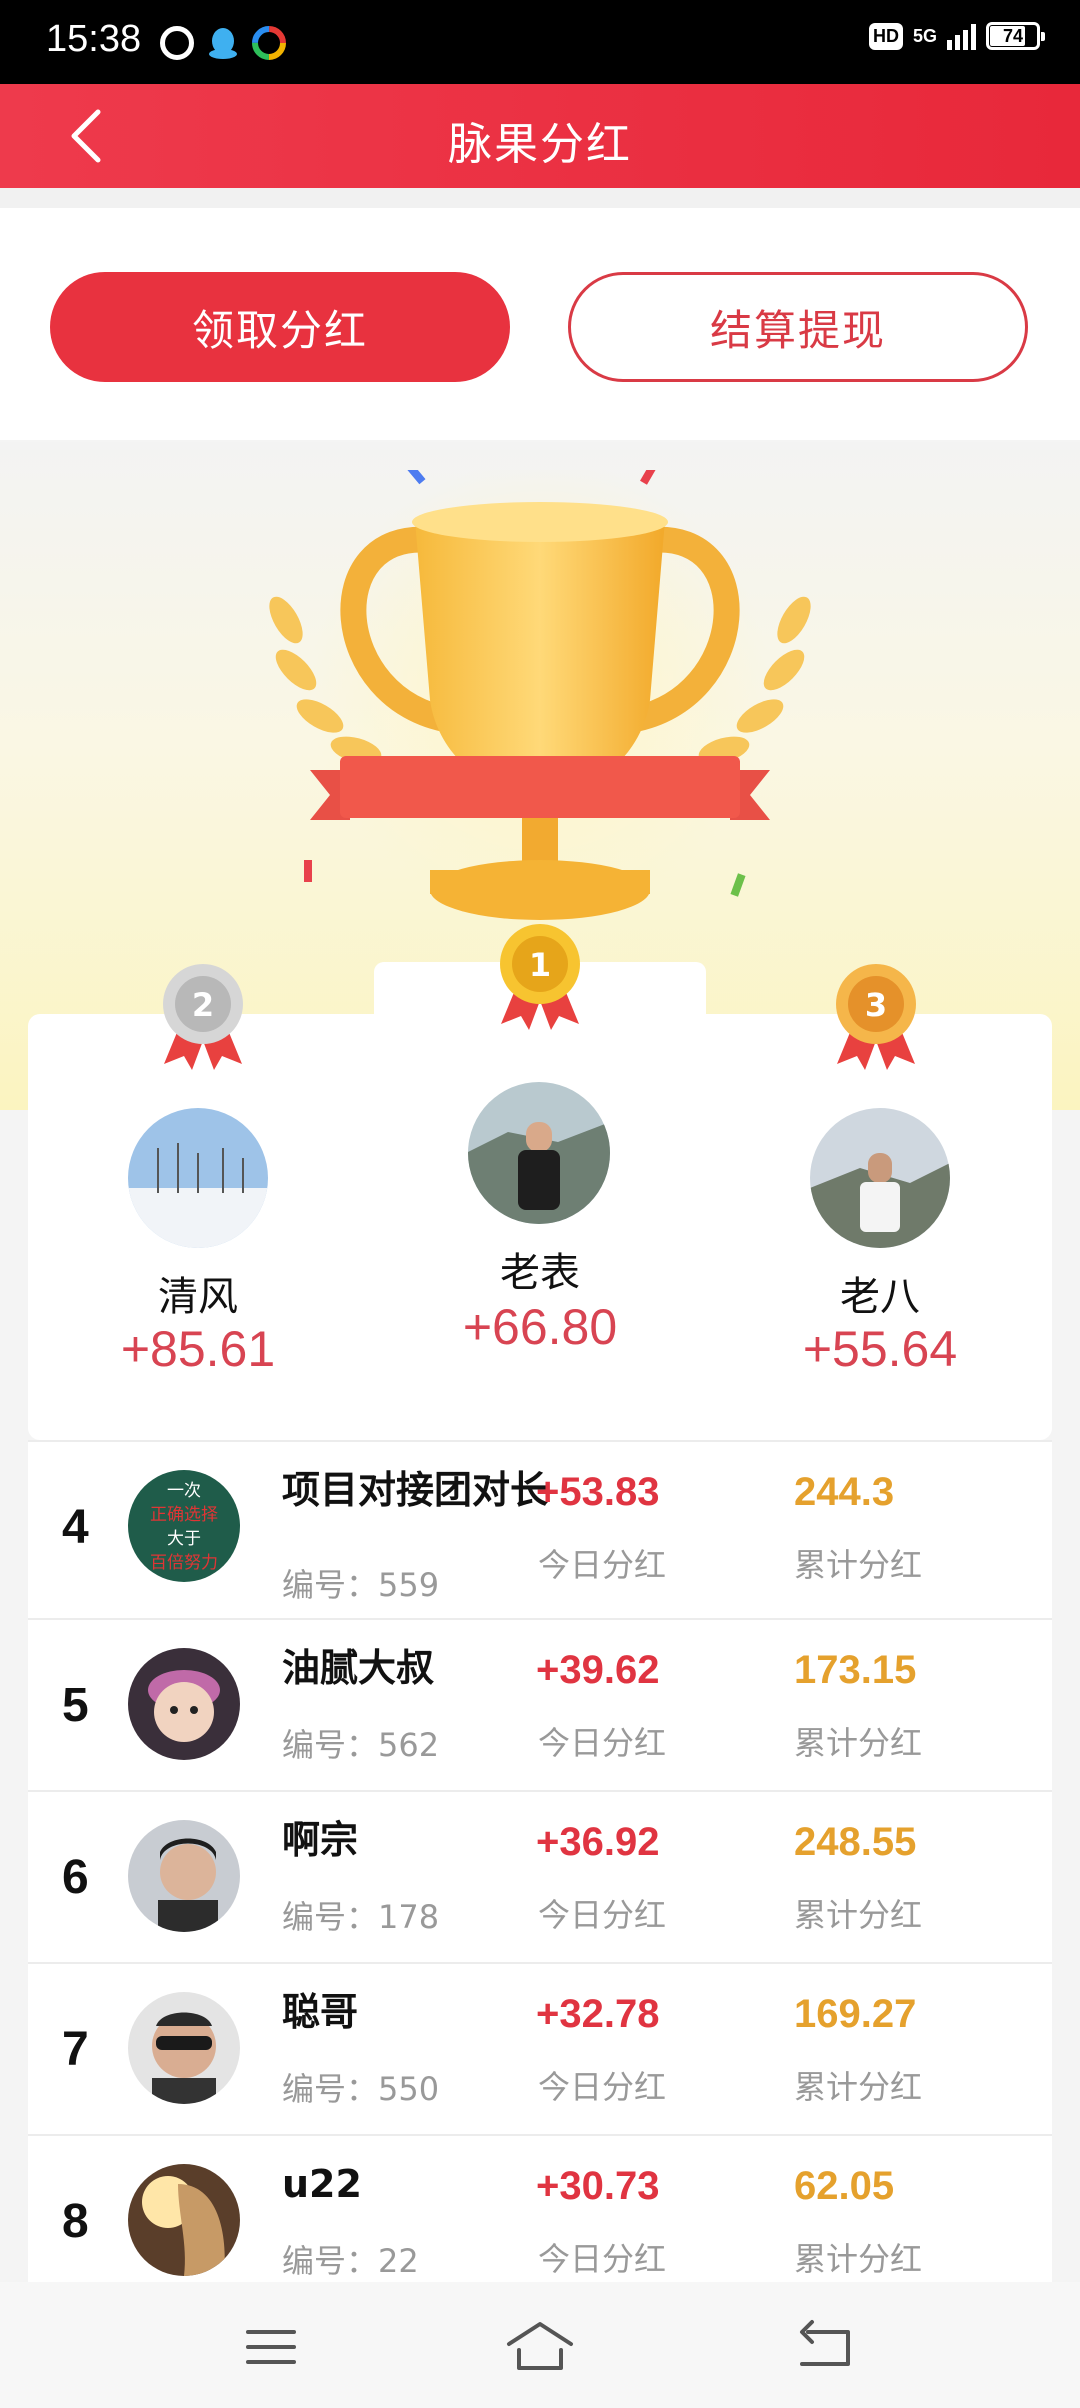  What do you see at coordinates (358, 1668) in the screenshot?
I see `member-name: 油腻大叔` at bounding box center [358, 1668].